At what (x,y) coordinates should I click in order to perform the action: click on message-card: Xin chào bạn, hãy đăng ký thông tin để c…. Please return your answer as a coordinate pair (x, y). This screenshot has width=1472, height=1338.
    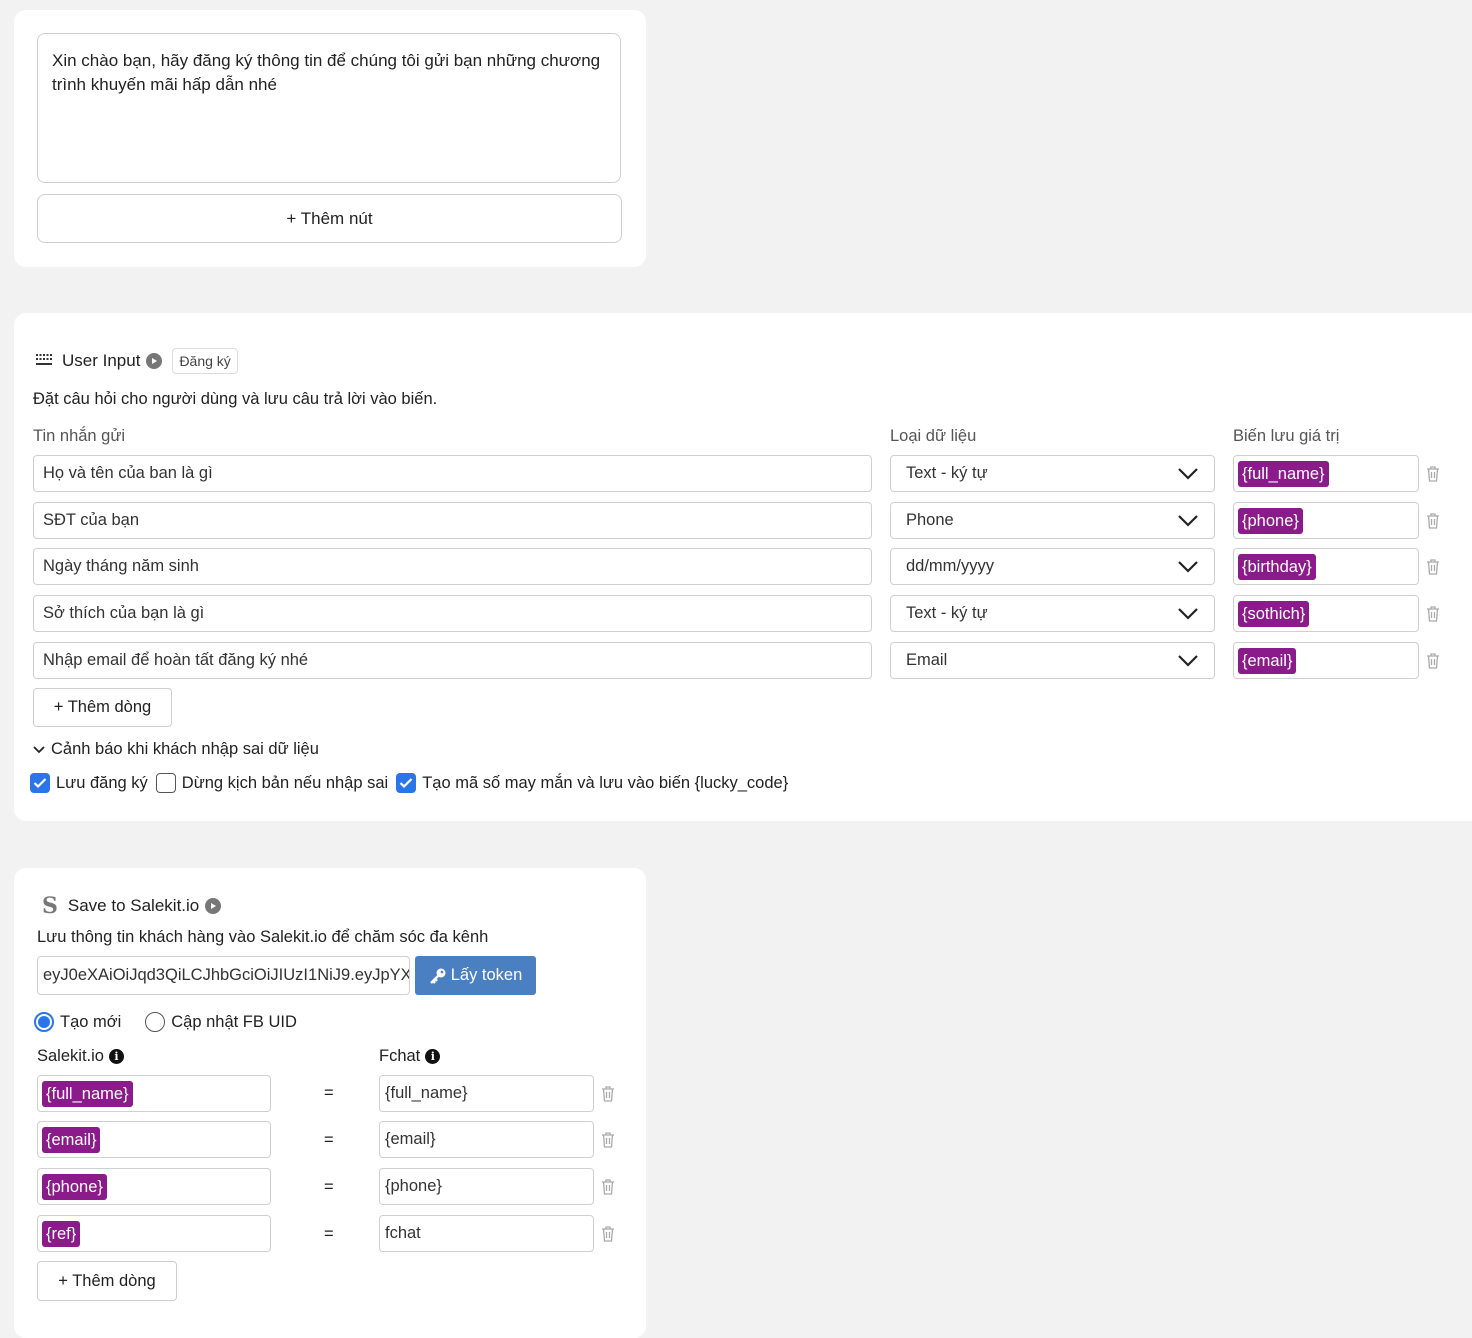
    Looking at the image, I should click on (330, 138).